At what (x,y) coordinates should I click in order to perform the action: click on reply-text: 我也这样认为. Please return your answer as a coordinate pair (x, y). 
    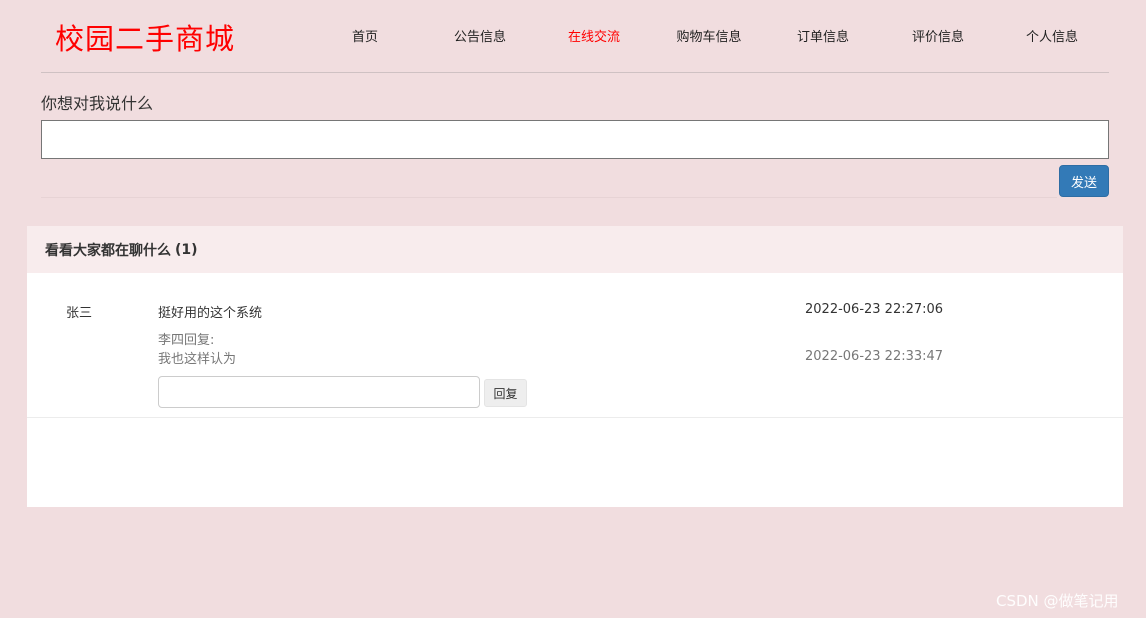
    Looking at the image, I should click on (197, 359).